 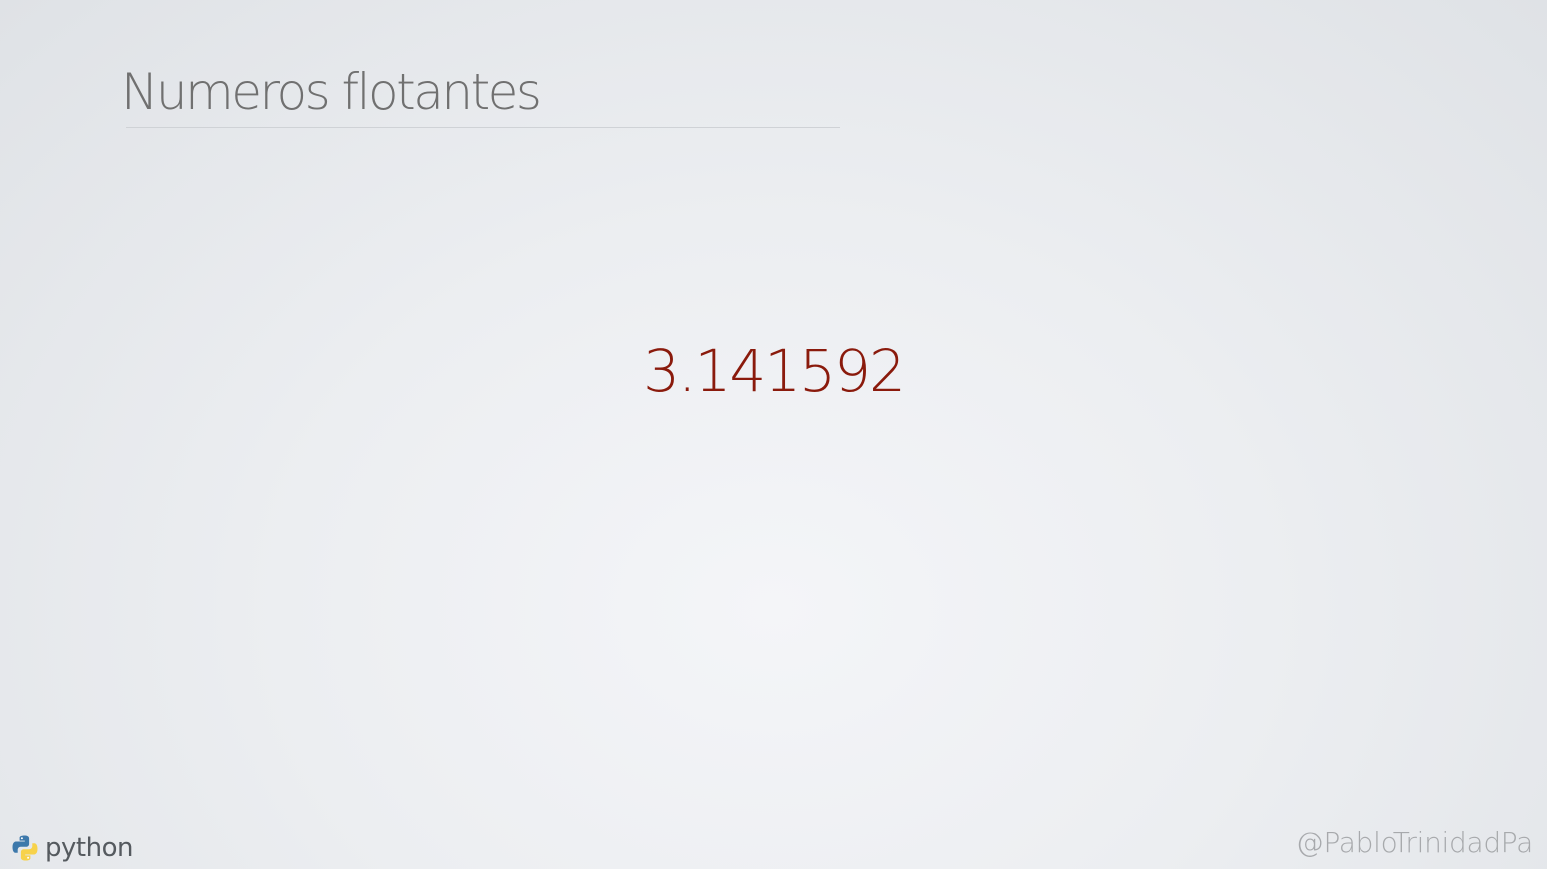 What do you see at coordinates (774, 371) in the screenshot?
I see `float-value: 3.141592` at bounding box center [774, 371].